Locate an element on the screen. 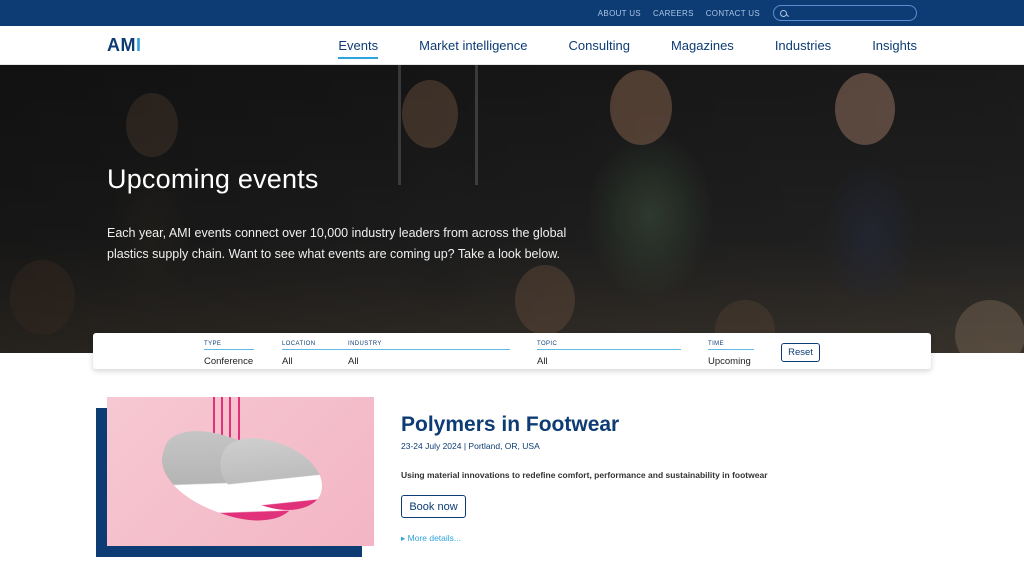 The width and height of the screenshot is (1024, 576). filter-type-label: TYPE is located at coordinates (229, 345).